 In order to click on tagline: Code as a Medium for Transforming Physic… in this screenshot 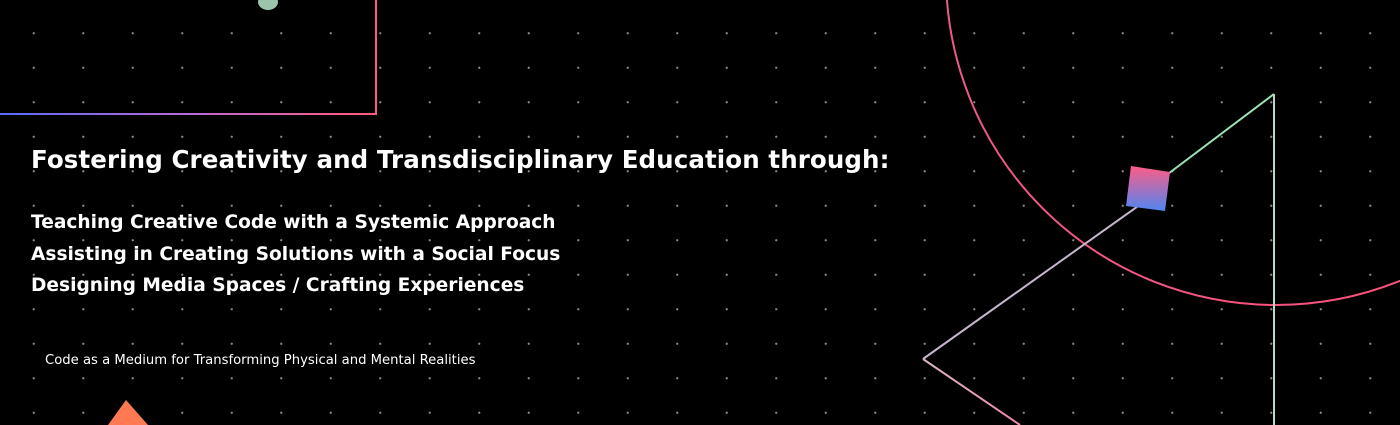, I will do `click(260, 360)`.